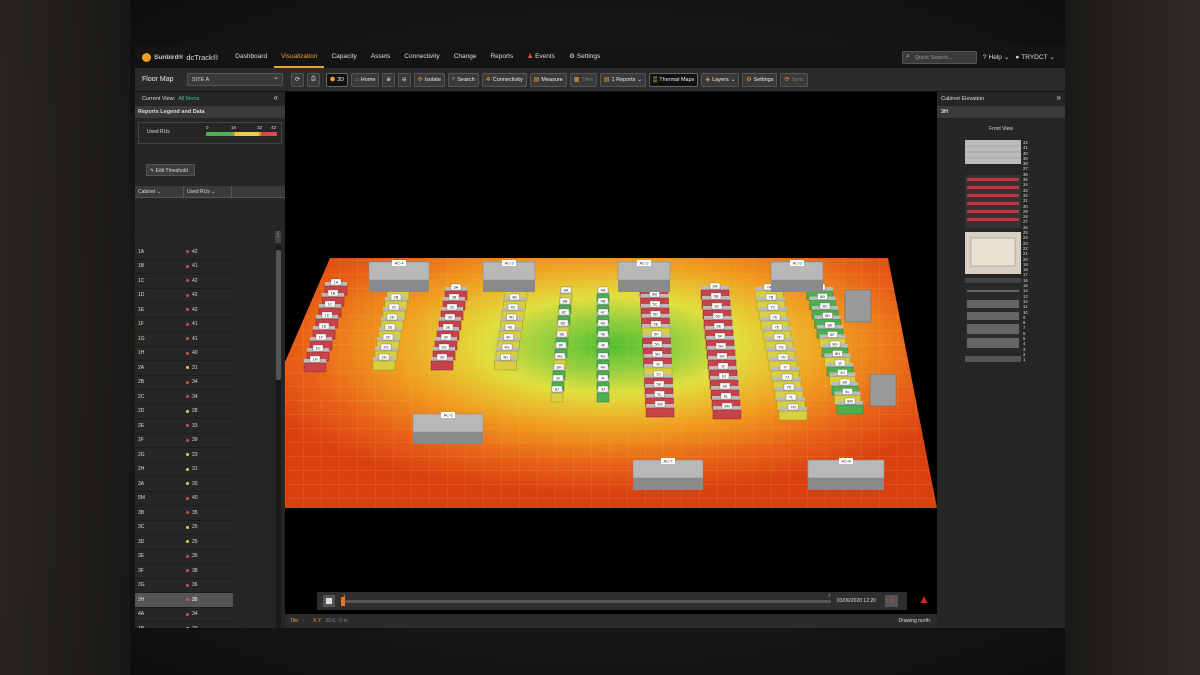  Describe the element at coordinates (797, 276) in the screenshot. I see `ac-unit: AC-5` at that location.